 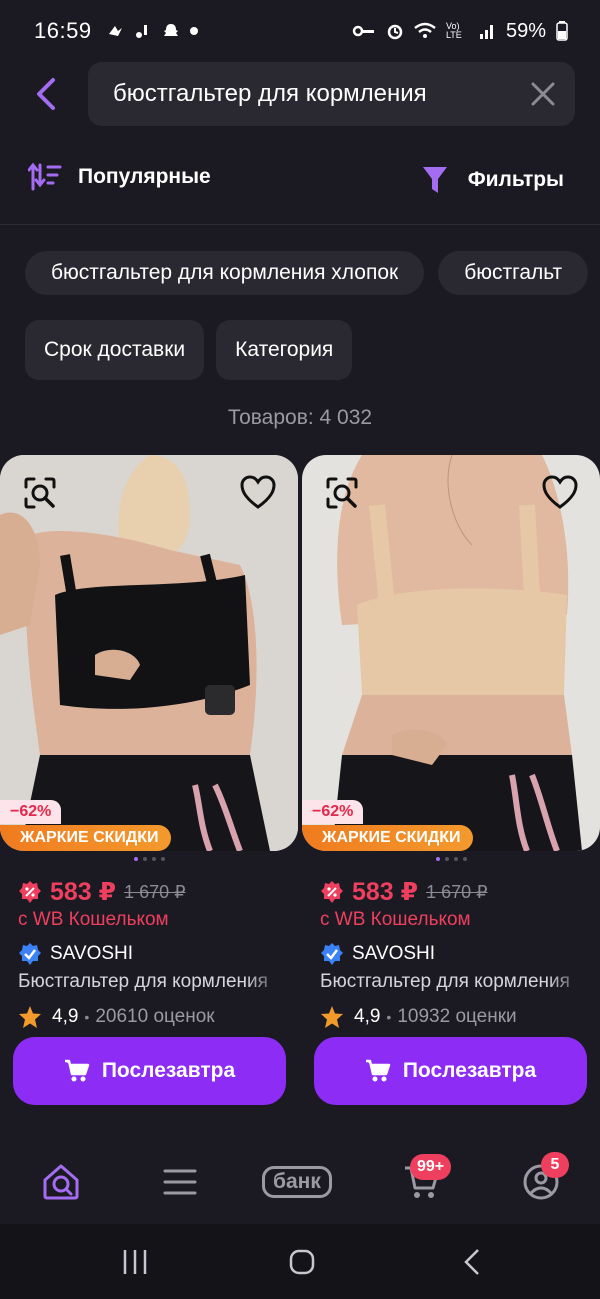 I want to click on nav-bank: банк, so click(x=297, y=1182).